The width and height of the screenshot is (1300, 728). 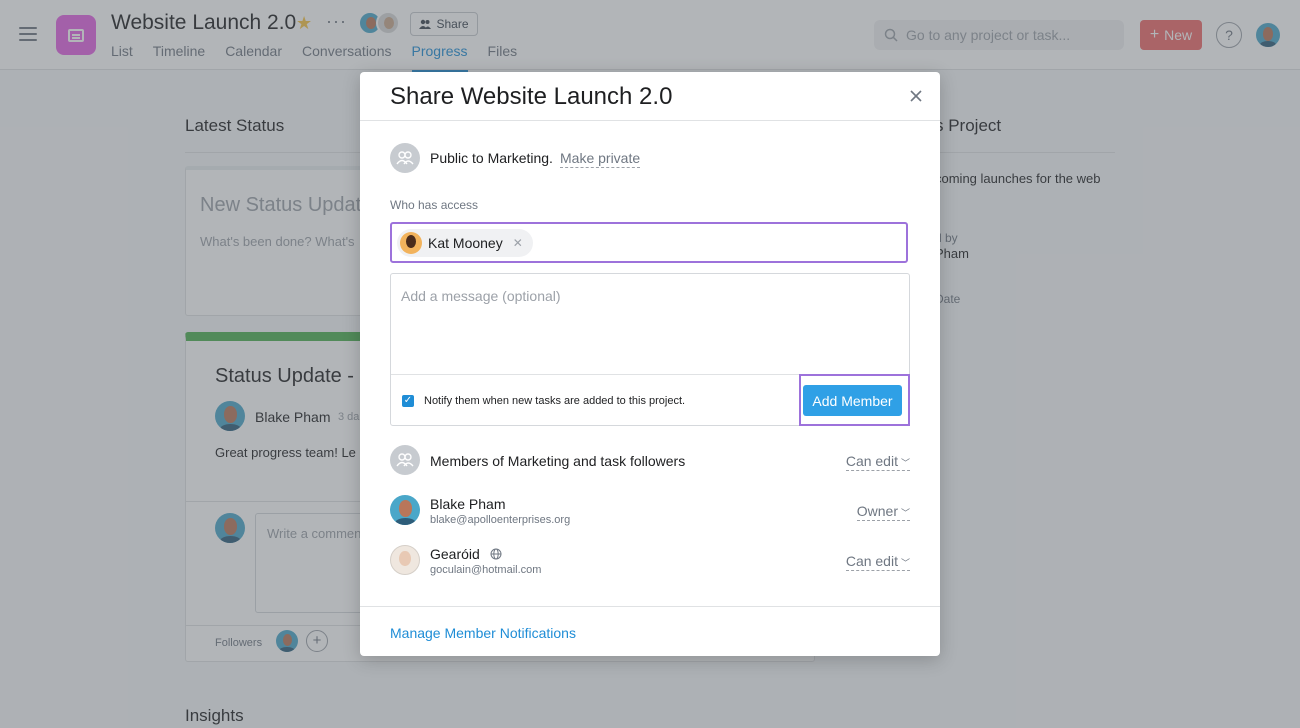 What do you see at coordinates (434, 205) in the screenshot?
I see `access-label: Who has access` at bounding box center [434, 205].